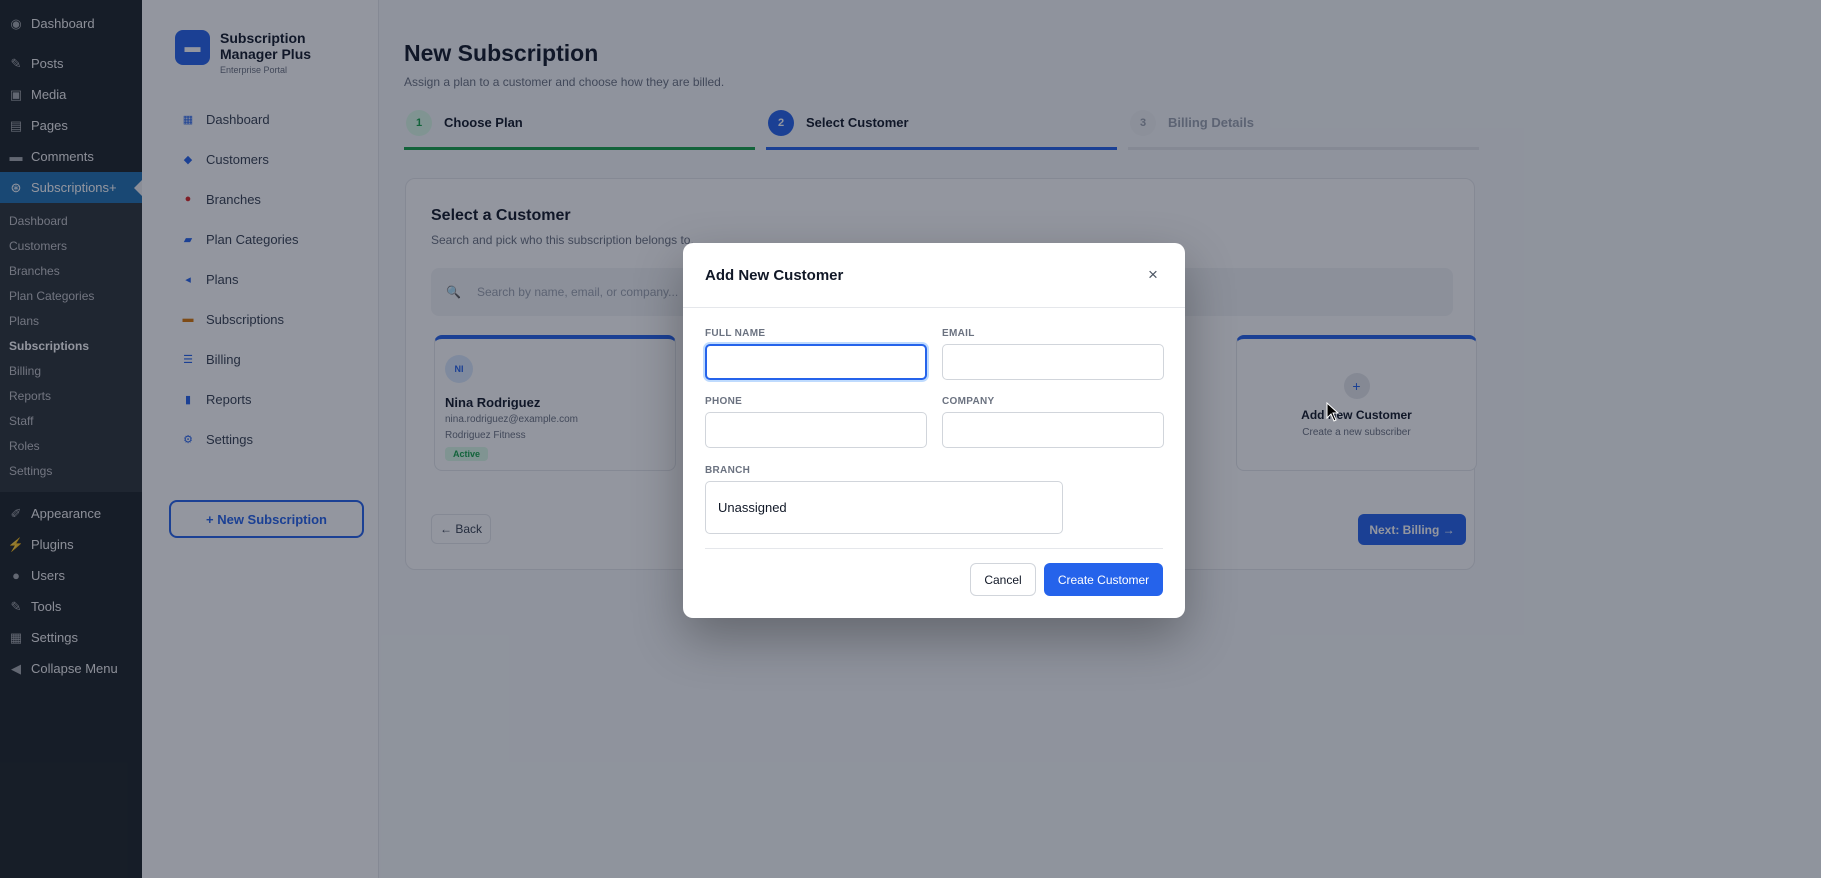 Image resolution: width=1821 pixels, height=878 pixels. What do you see at coordinates (968, 401) in the screenshot?
I see `field-label: COMPANY` at bounding box center [968, 401].